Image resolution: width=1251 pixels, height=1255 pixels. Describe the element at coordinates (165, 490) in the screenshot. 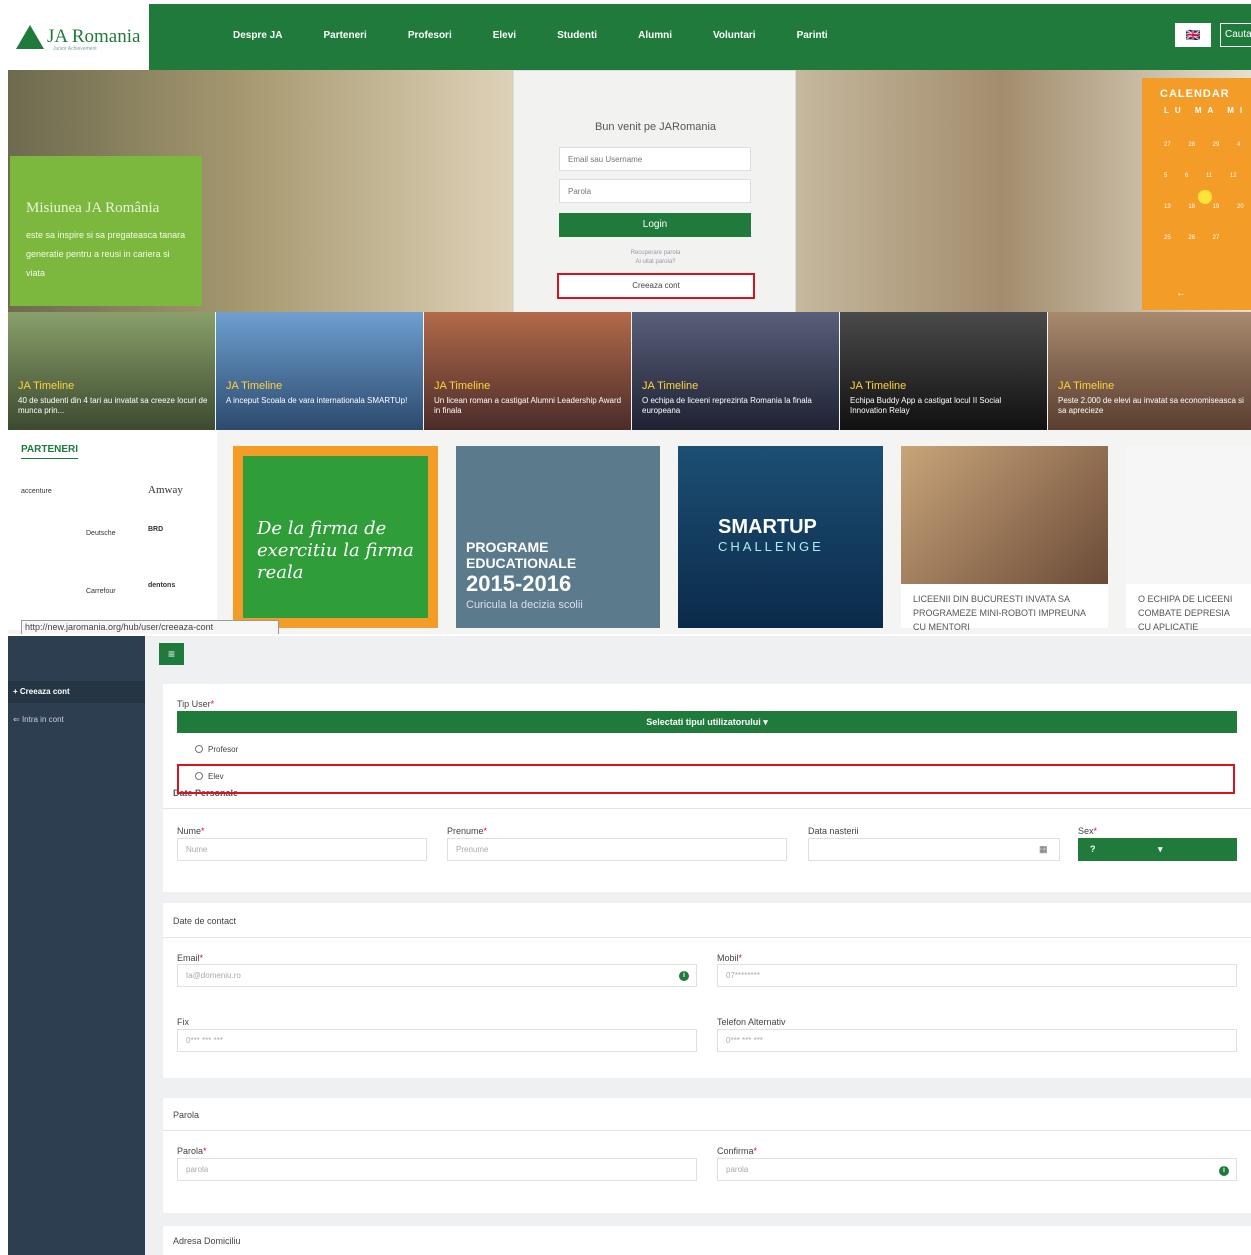

I see `partner-logo: Amway` at that location.